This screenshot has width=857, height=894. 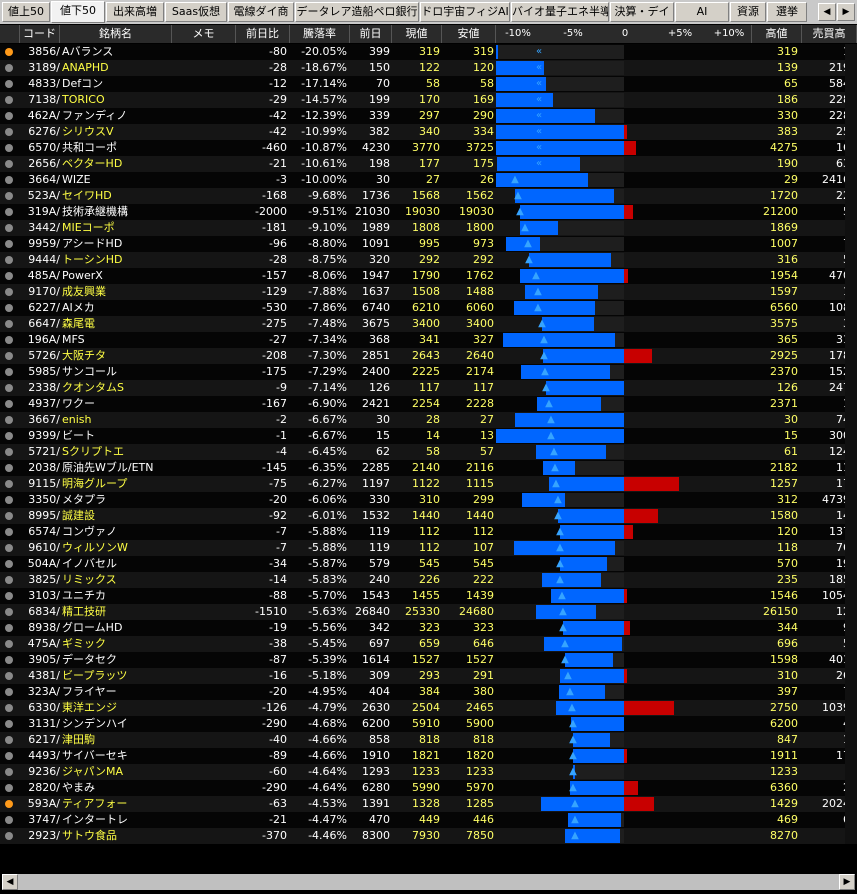 What do you see at coordinates (204, 34) in the screenshot?
I see `header-memo: メモ` at bounding box center [204, 34].